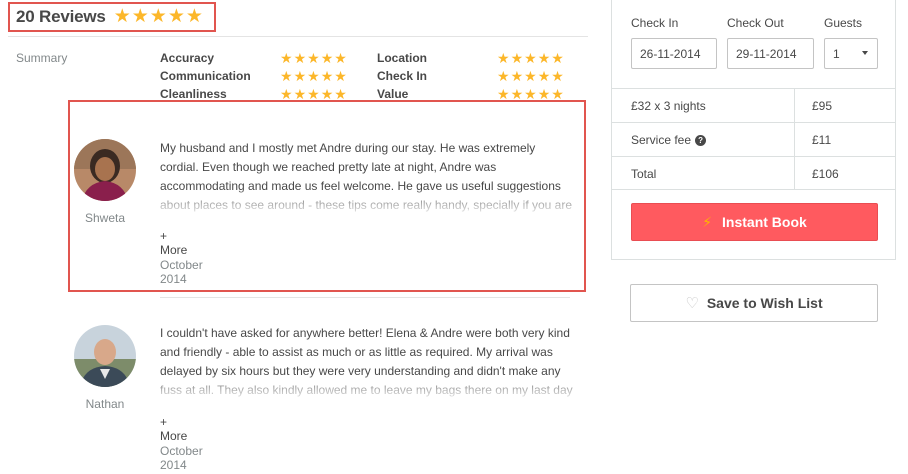 Image resolution: width=908 pixels, height=474 pixels. I want to click on price-value: £11, so click(822, 140).